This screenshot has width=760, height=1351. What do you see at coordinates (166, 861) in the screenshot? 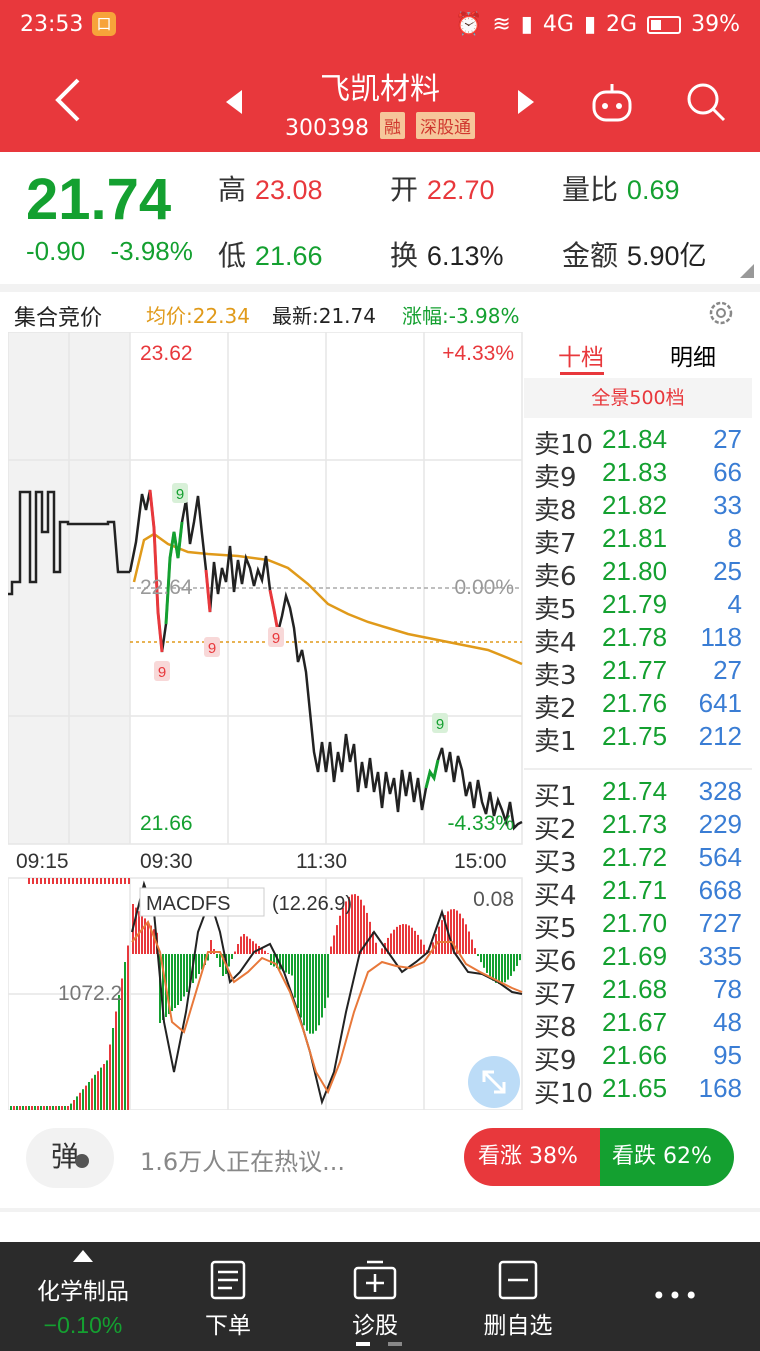
I see `time-label-0930: 09:30` at bounding box center [166, 861].